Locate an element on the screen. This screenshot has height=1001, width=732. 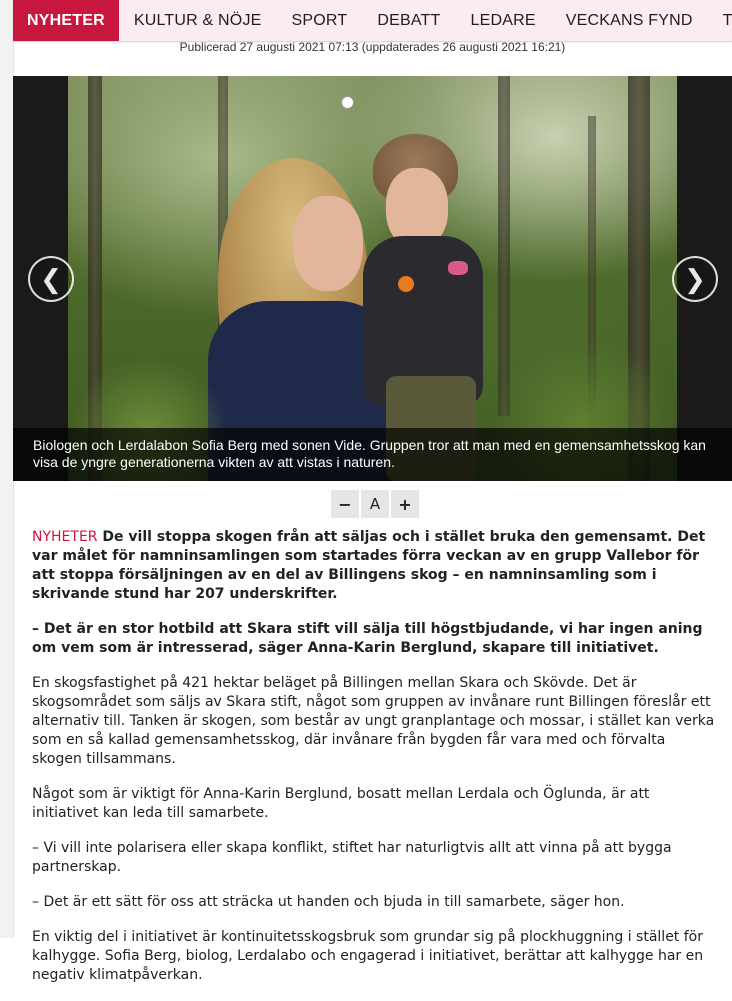
chevron-left-icon: ❮ is located at coordinates (51, 279).